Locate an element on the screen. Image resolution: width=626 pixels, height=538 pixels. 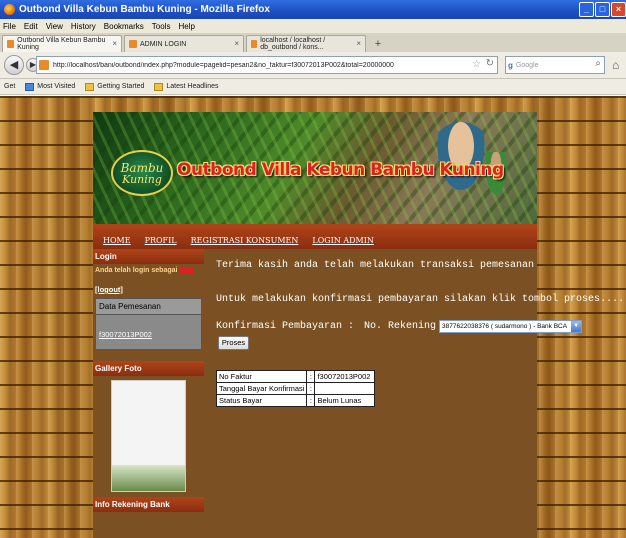
back-button: ◀ is located at coordinates (14, 65).